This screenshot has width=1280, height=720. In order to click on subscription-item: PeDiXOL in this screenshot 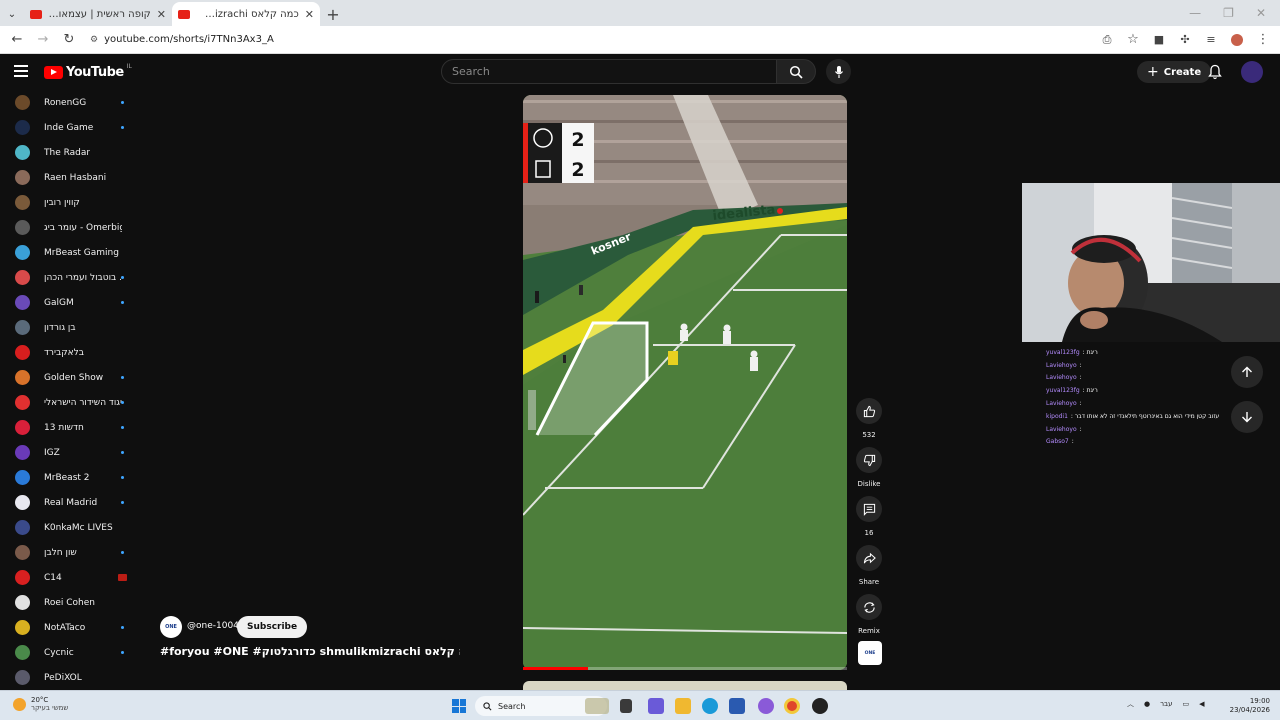, I will do `click(70, 677)`.